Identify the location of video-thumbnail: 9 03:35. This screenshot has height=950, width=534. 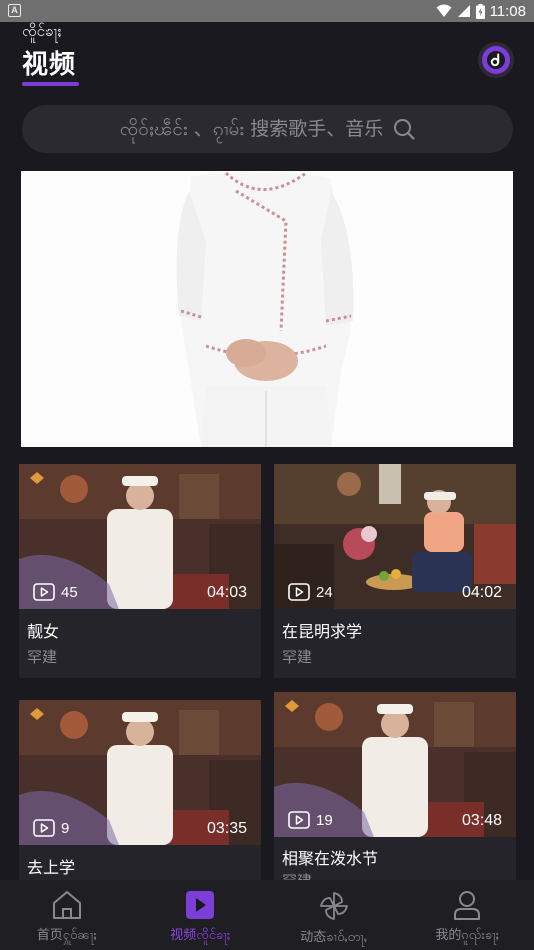
(140, 772).